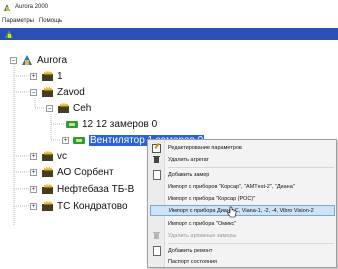 The image size is (338, 269). What do you see at coordinates (190, 250) in the screenshot?
I see `menu-item-label: Добавить ремонт` at bounding box center [190, 250].